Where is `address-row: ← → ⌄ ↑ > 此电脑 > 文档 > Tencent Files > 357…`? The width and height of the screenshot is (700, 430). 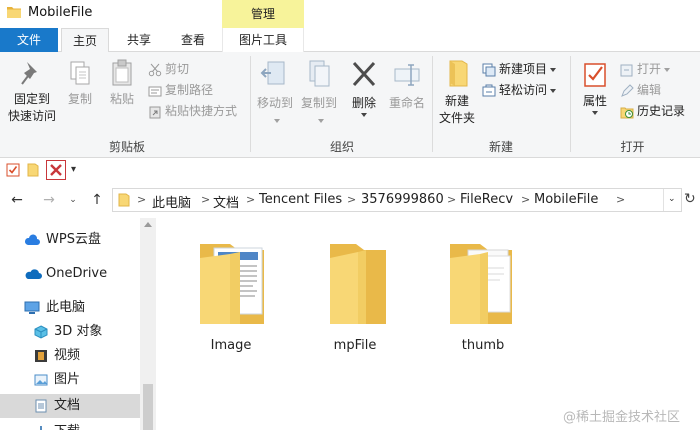
address-row: ← → ⌄ ↑ > 此电脑 > 文档 > Tencent Files > 357… is located at coordinates (350, 200).